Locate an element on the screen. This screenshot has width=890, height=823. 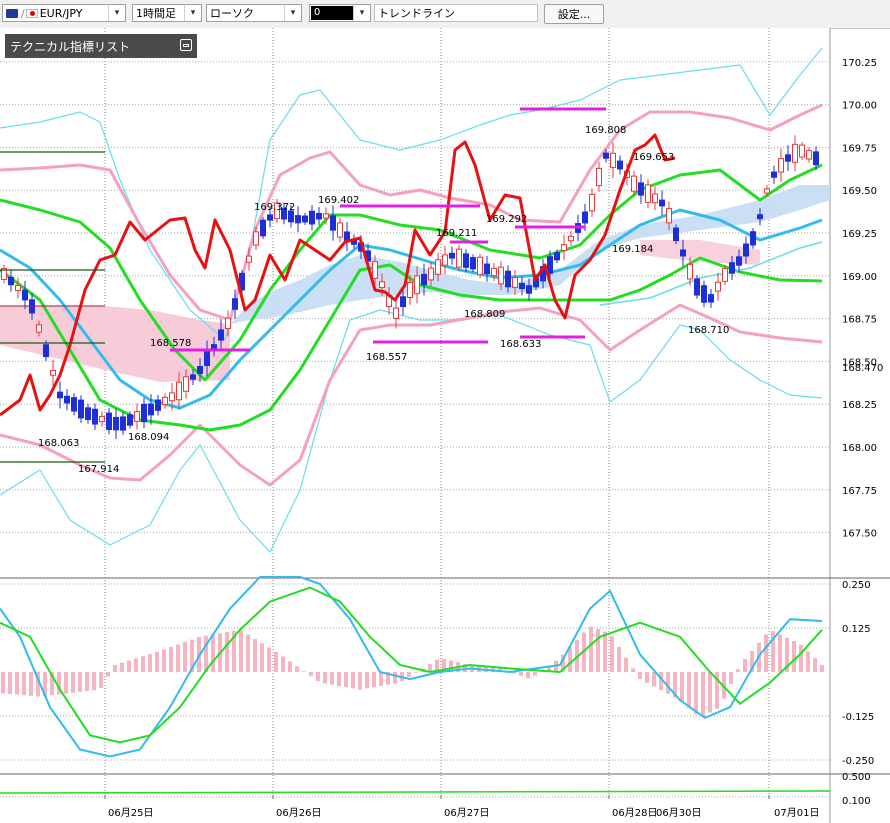
price-label: 169.184 is located at coordinates (632, 249).